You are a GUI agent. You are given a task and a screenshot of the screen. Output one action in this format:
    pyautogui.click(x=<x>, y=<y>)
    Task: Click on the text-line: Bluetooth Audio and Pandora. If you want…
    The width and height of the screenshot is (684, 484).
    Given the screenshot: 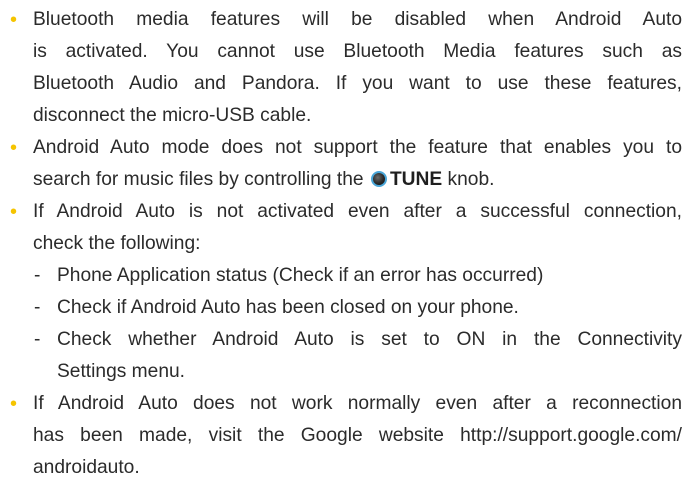 What is the action you would take?
    pyautogui.click(x=357, y=83)
    